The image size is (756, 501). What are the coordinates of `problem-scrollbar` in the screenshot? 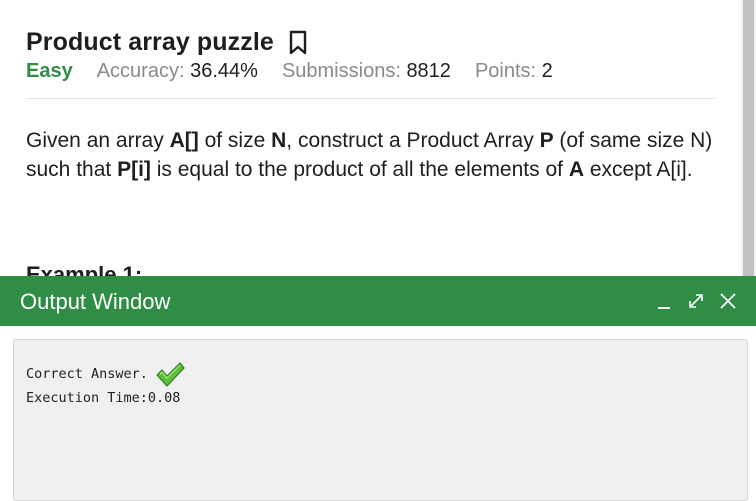 It's located at (748, 138).